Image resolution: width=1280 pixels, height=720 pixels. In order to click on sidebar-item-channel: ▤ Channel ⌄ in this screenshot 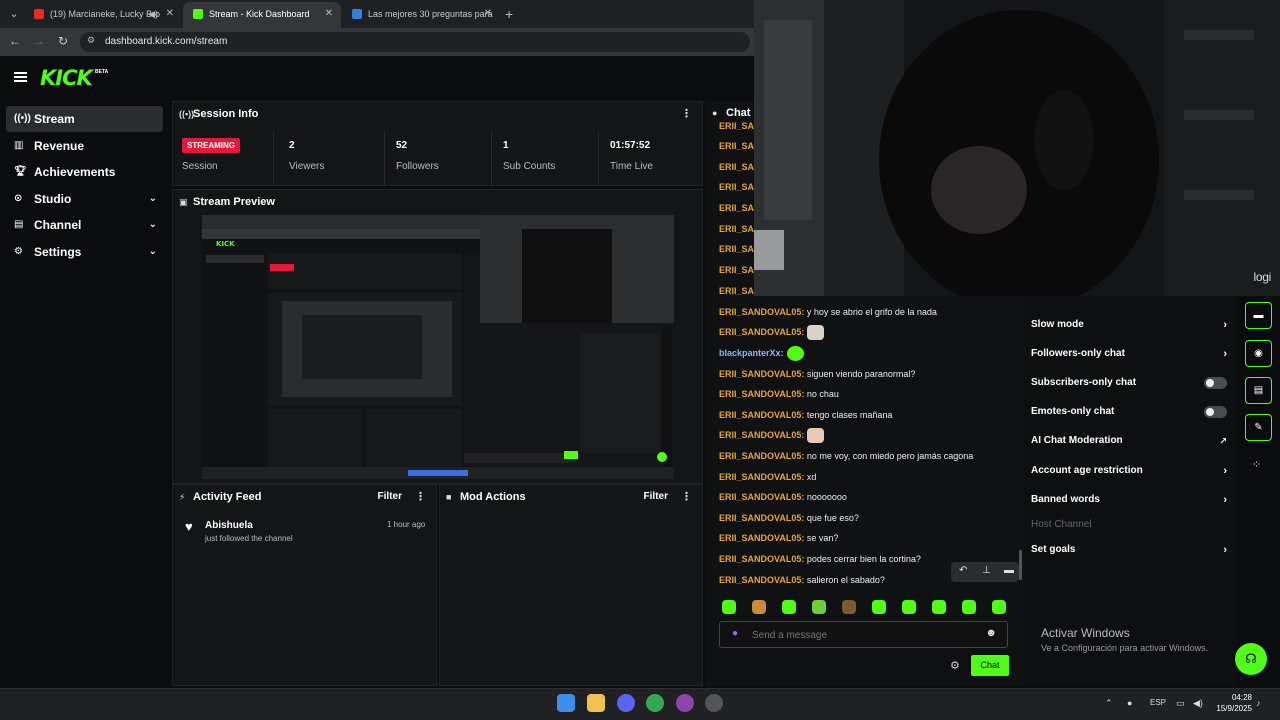, I will do `click(84, 225)`.